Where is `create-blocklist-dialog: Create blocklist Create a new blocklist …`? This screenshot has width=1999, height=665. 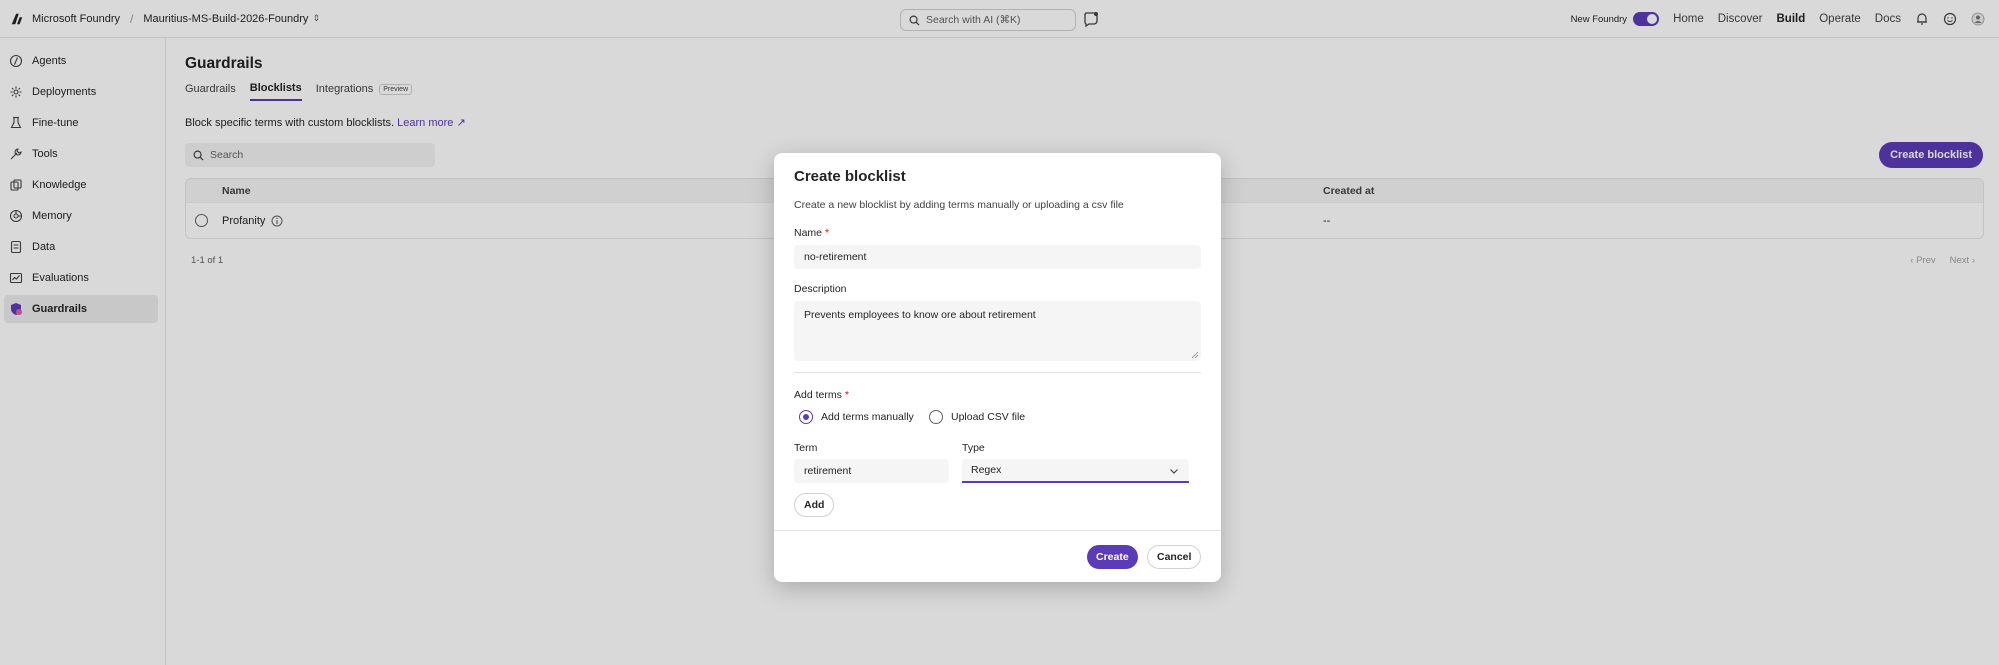
create-blocklist-dialog: Create blocklist Create a new blocklist … is located at coordinates (997, 367).